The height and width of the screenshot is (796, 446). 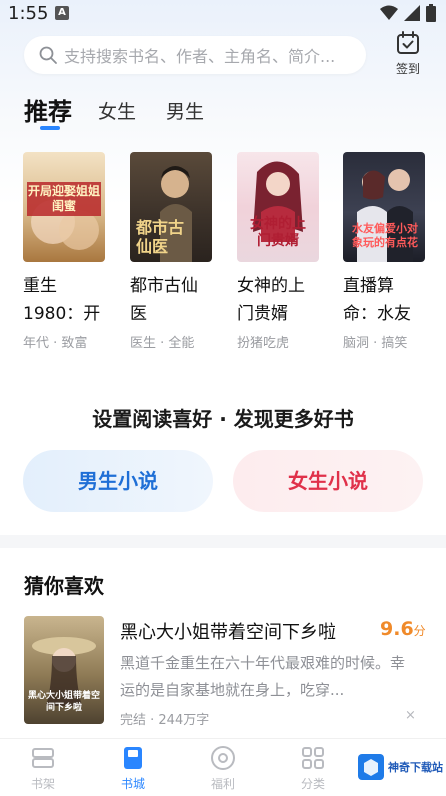 What do you see at coordinates (223, 14) in the screenshot?
I see `status-bar: 1:55 A` at bounding box center [223, 14].